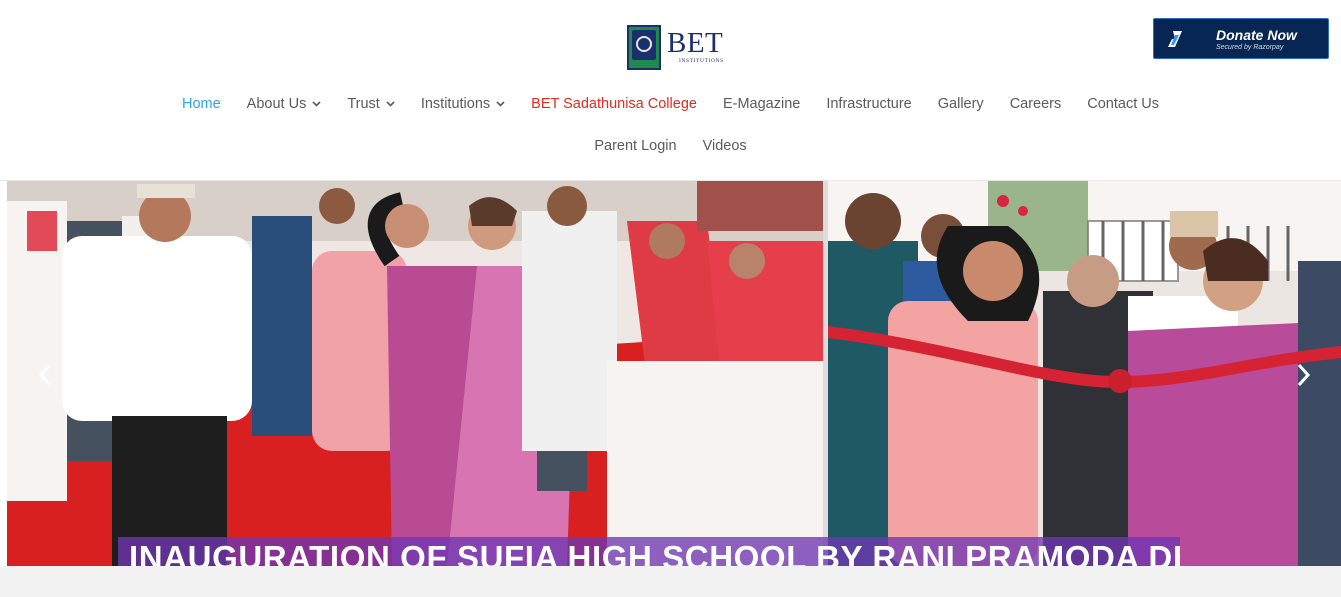 Image resolution: width=1341 pixels, height=597 pixels. I want to click on logo-title: BET, so click(695, 43).